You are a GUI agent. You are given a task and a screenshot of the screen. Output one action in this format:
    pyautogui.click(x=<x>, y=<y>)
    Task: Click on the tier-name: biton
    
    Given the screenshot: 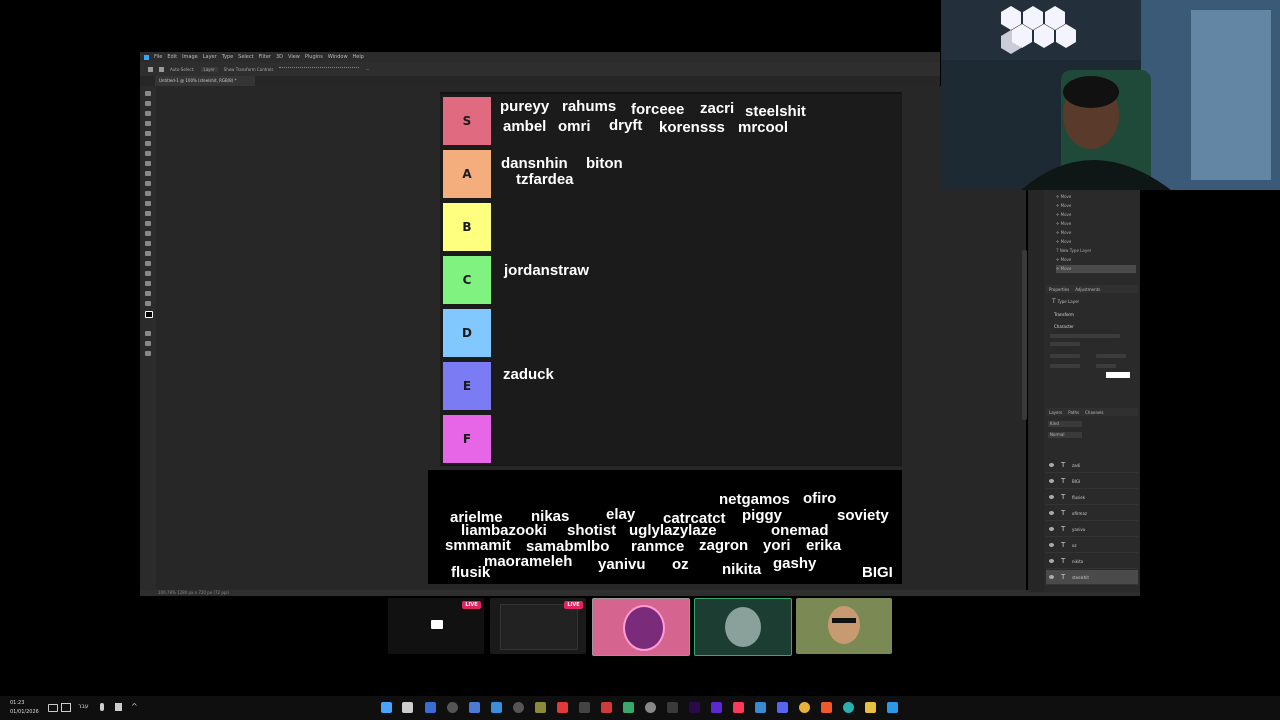 What is the action you would take?
    pyautogui.click(x=604, y=163)
    